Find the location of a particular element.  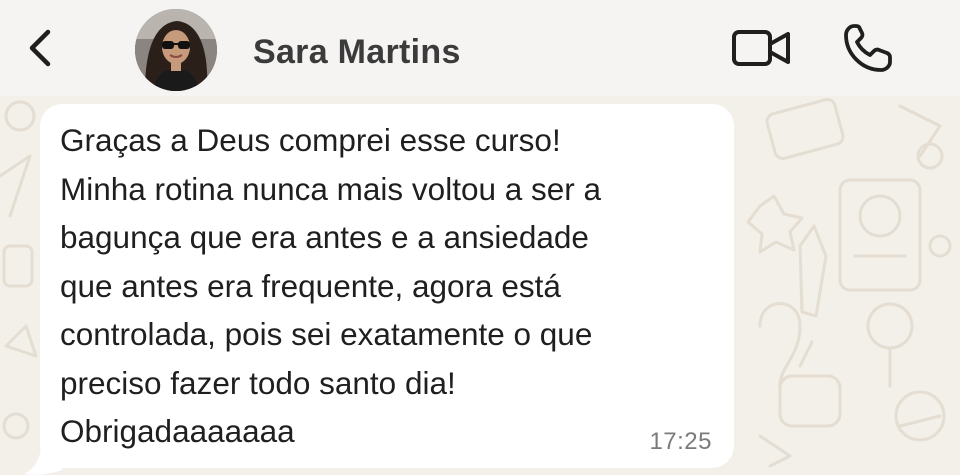

contact-name: Sara Martins is located at coordinates (357, 52).